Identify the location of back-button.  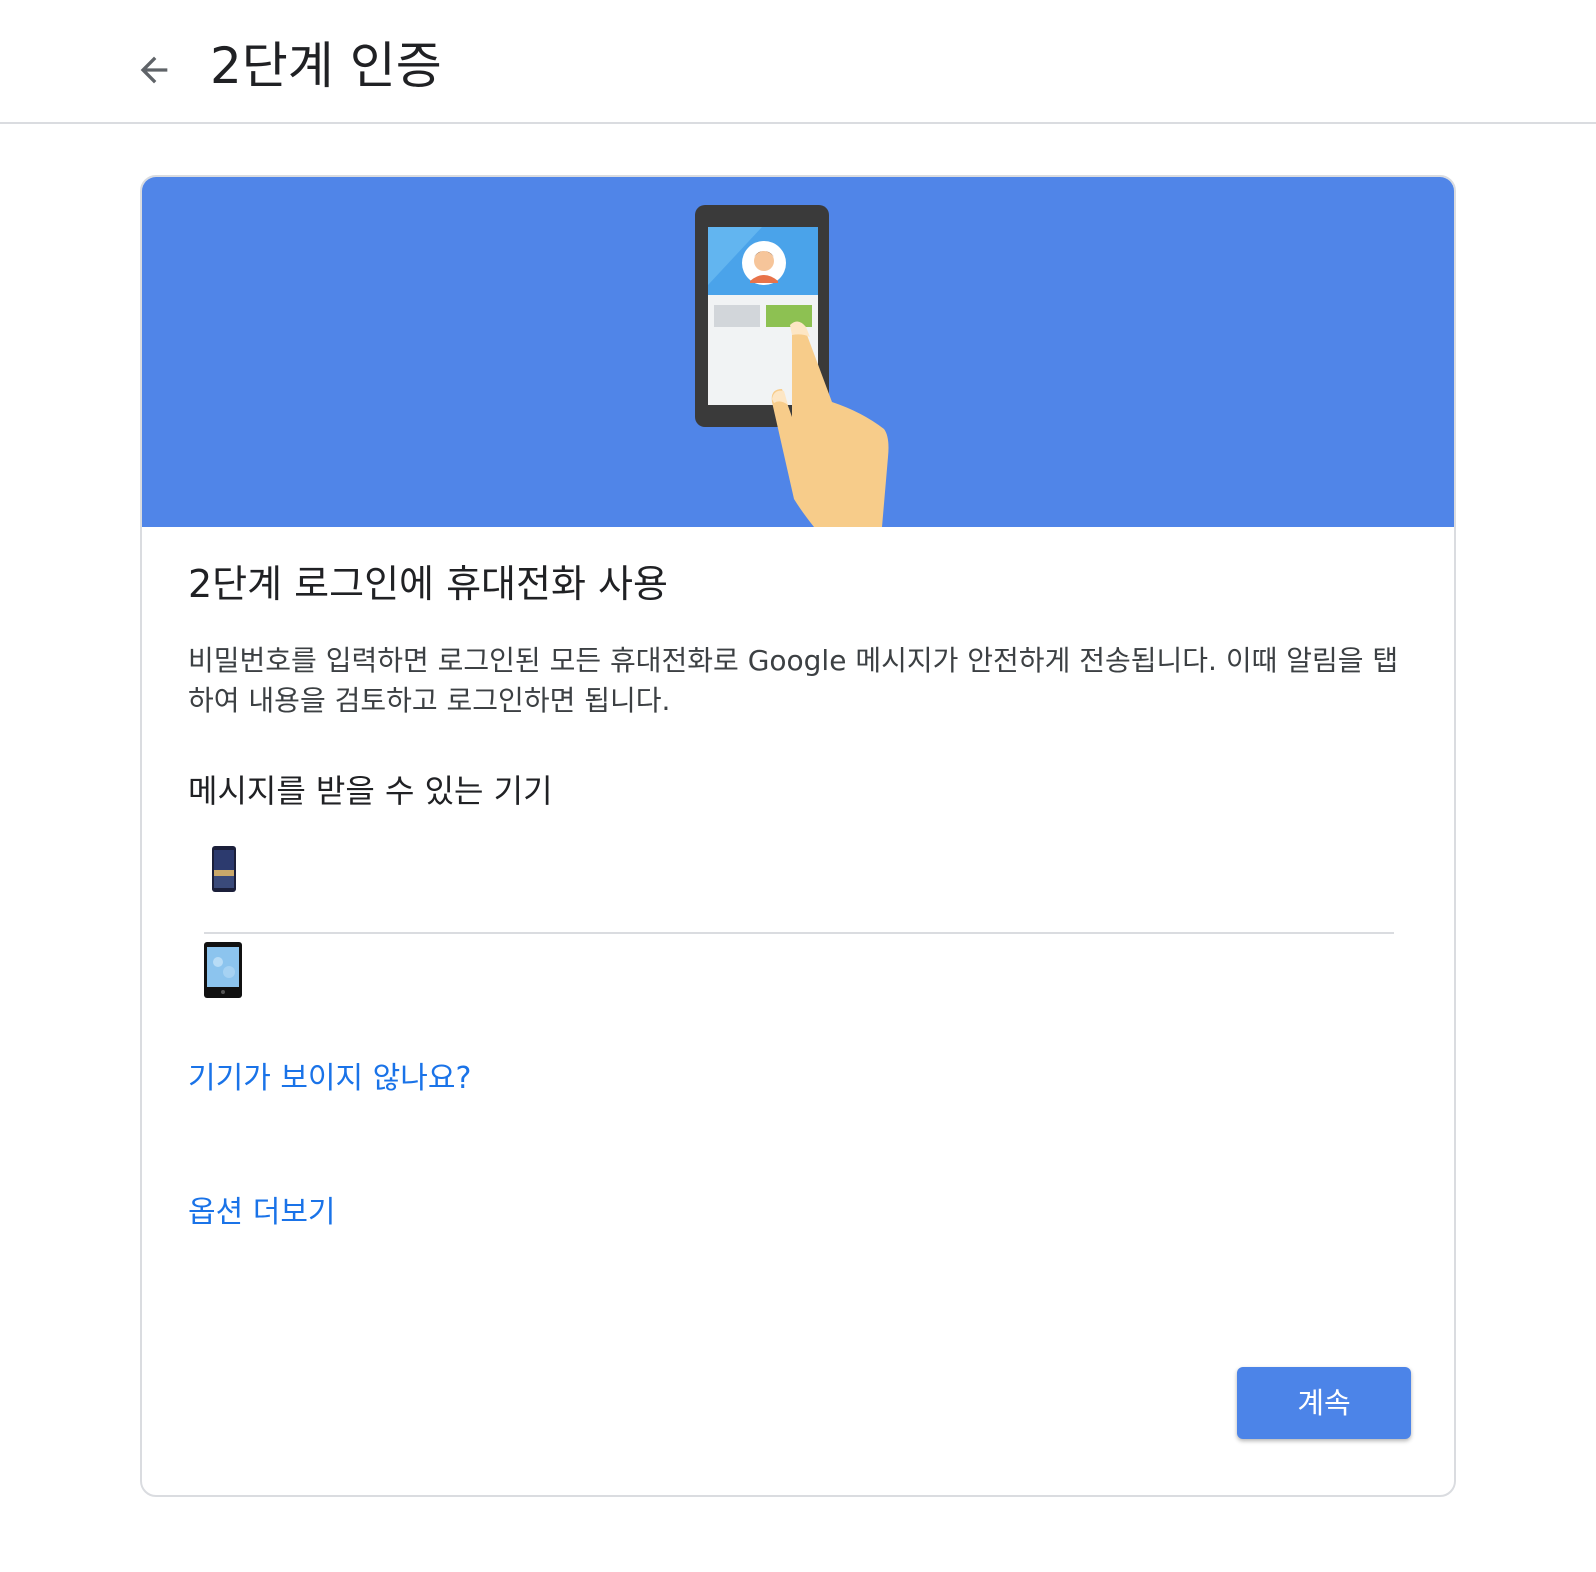
(154, 70).